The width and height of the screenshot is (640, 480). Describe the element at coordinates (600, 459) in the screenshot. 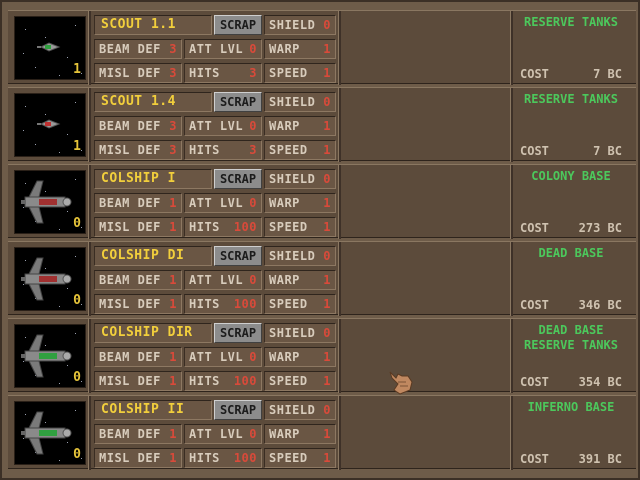

I see `cost-value: 391 BC` at that location.